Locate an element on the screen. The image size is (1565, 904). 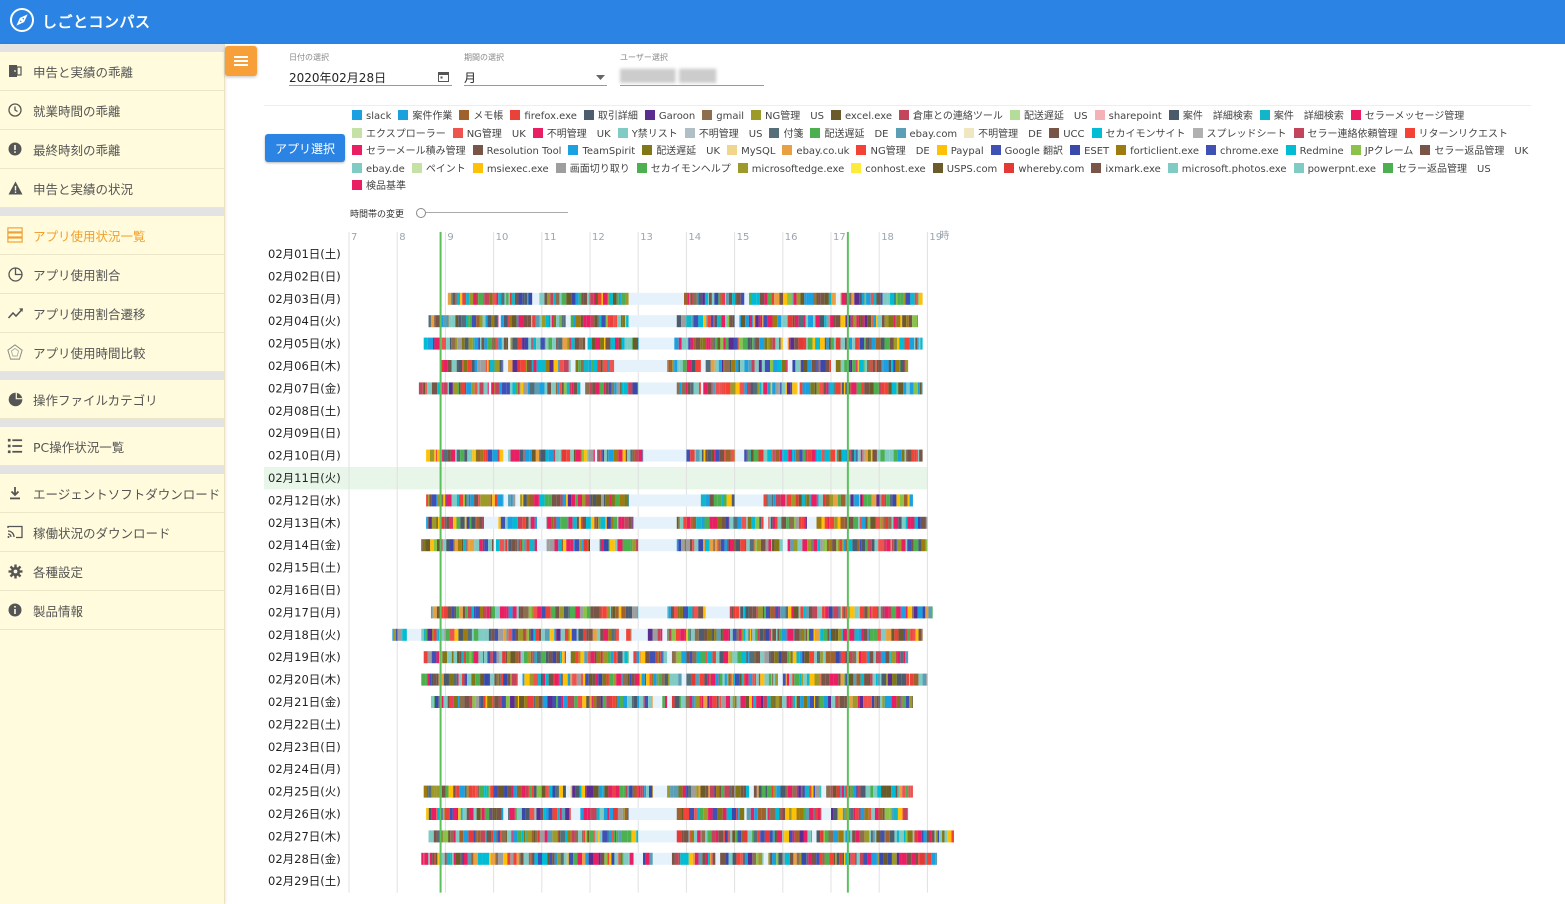
legend-item: forticlient.exe is located at coordinates (1157, 152).